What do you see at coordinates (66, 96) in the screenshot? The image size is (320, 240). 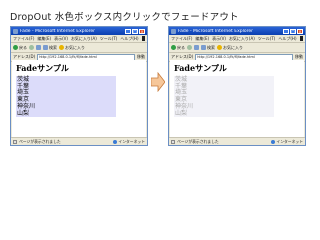 I see `prefecture-box: 茨城 千葉 埼玉 東京 神奈川 山梨` at bounding box center [66, 96].